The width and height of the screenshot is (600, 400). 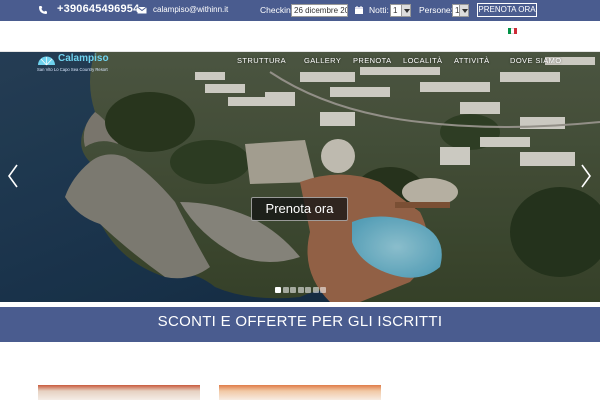 What do you see at coordinates (422, 60) in the screenshot?
I see `nav-item-localita: LOCALITÀ` at bounding box center [422, 60].